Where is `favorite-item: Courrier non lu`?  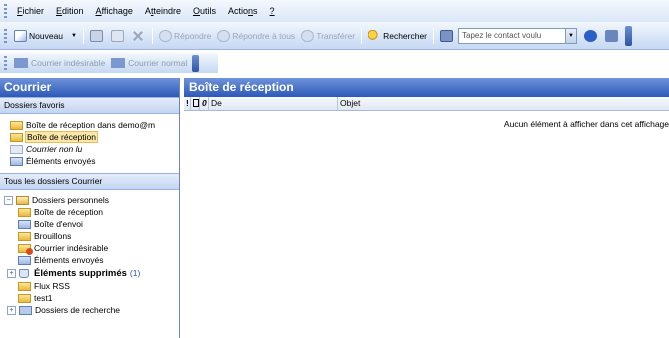
favorite-item: Courrier non lu is located at coordinates (94, 149).